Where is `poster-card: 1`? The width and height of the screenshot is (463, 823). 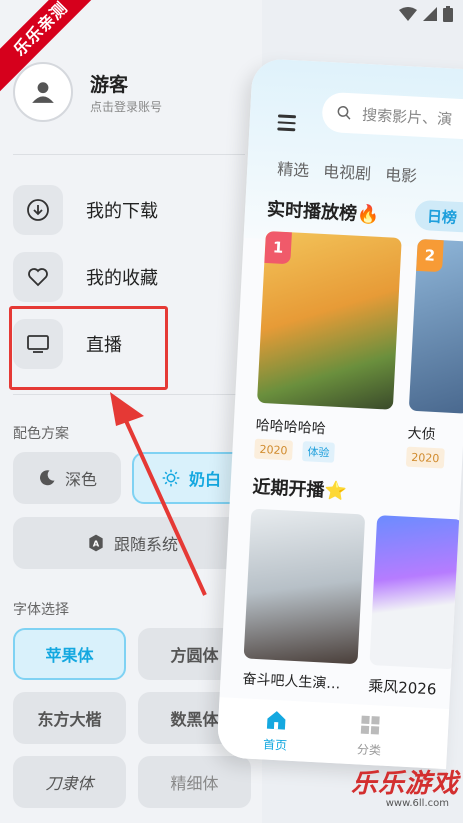
poster-card: 1 is located at coordinates (329, 320).